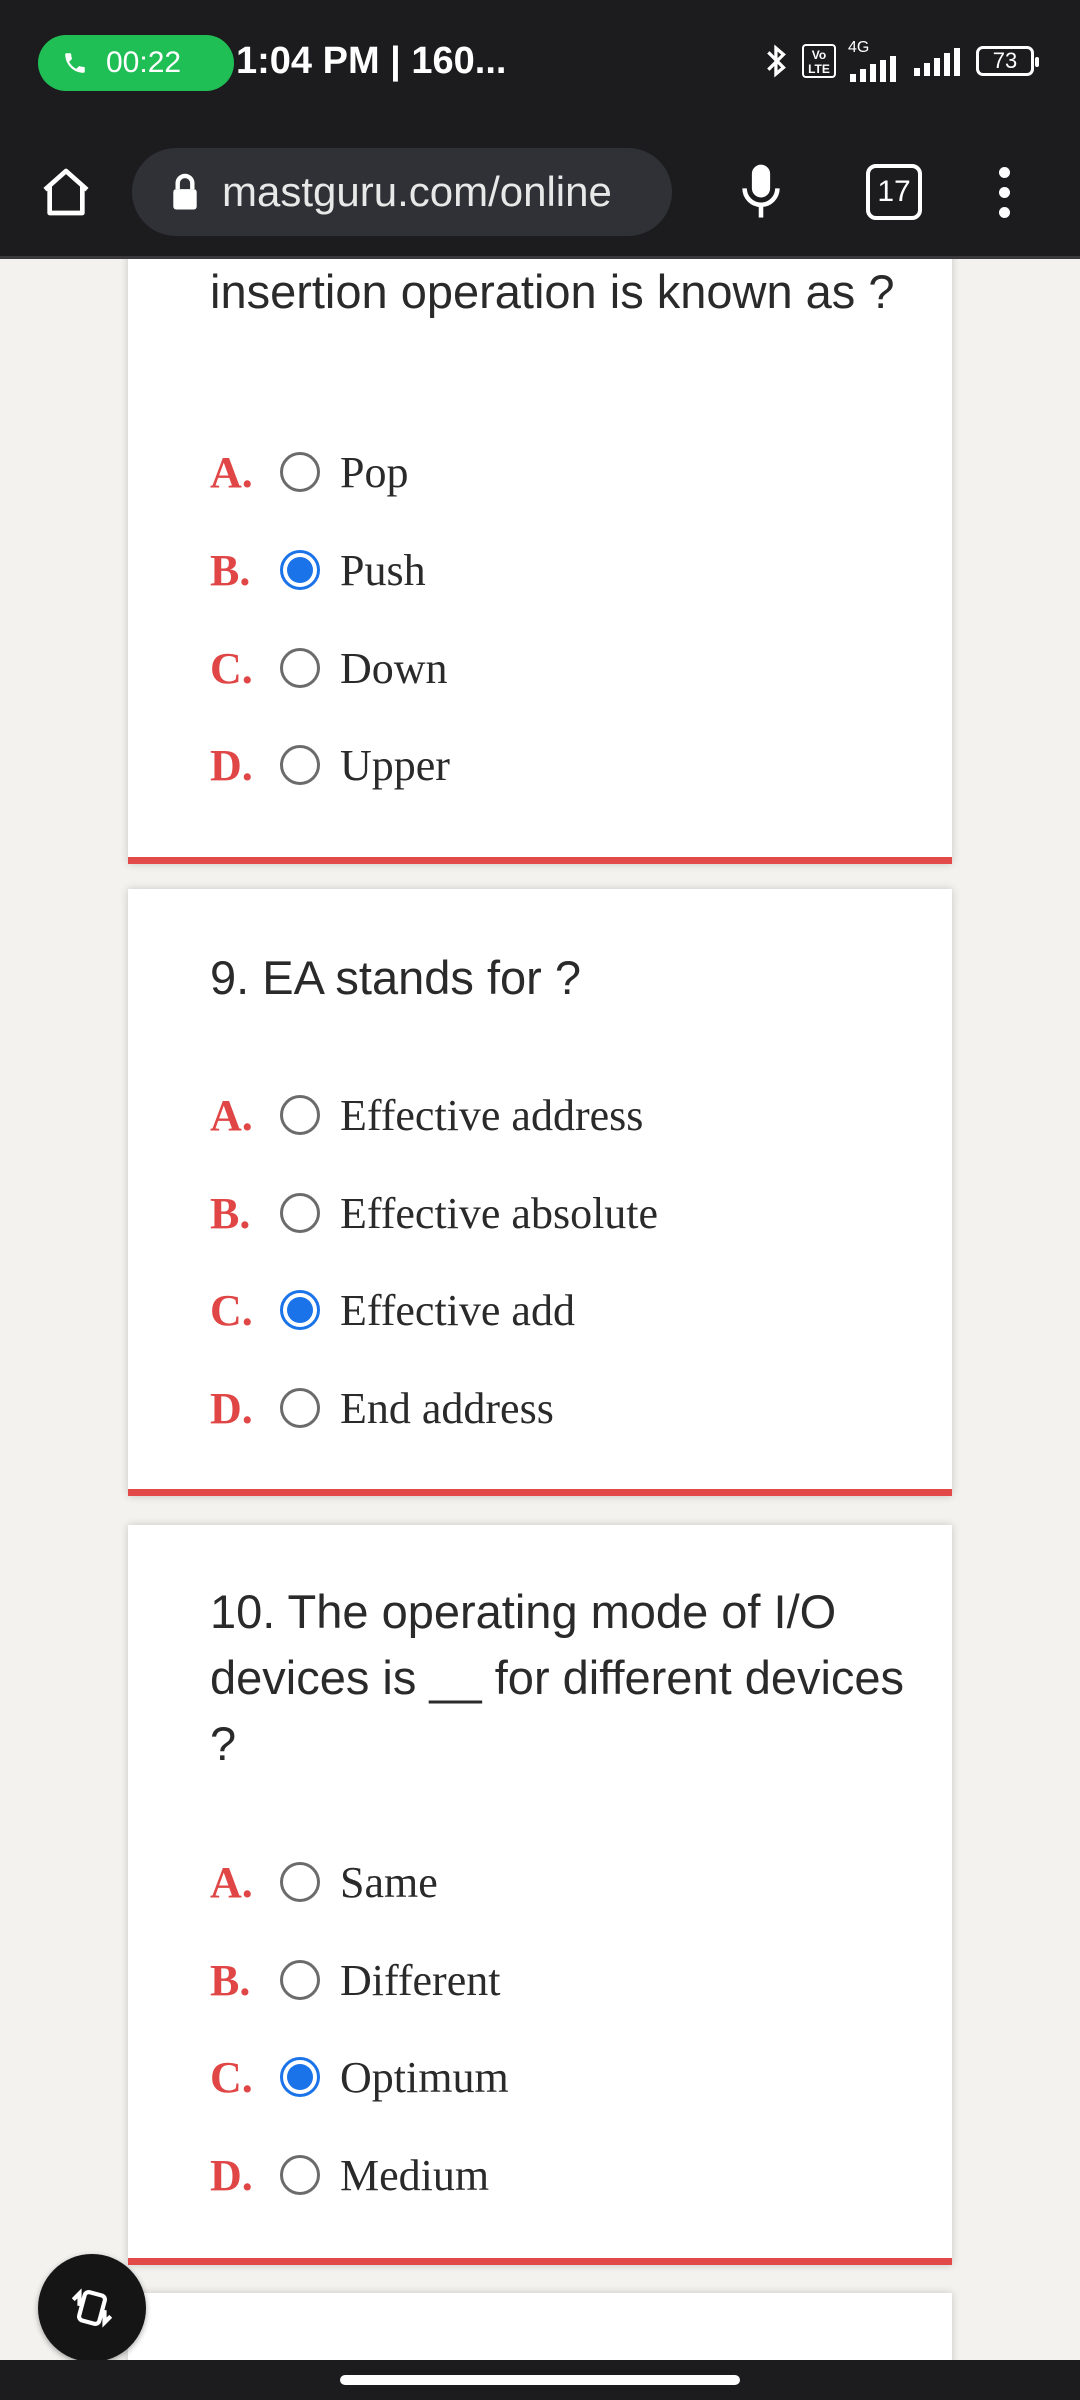 This screenshot has width=1080, height=2400. Describe the element at coordinates (1005, 60) in the screenshot. I see `battery-level: 73` at that location.